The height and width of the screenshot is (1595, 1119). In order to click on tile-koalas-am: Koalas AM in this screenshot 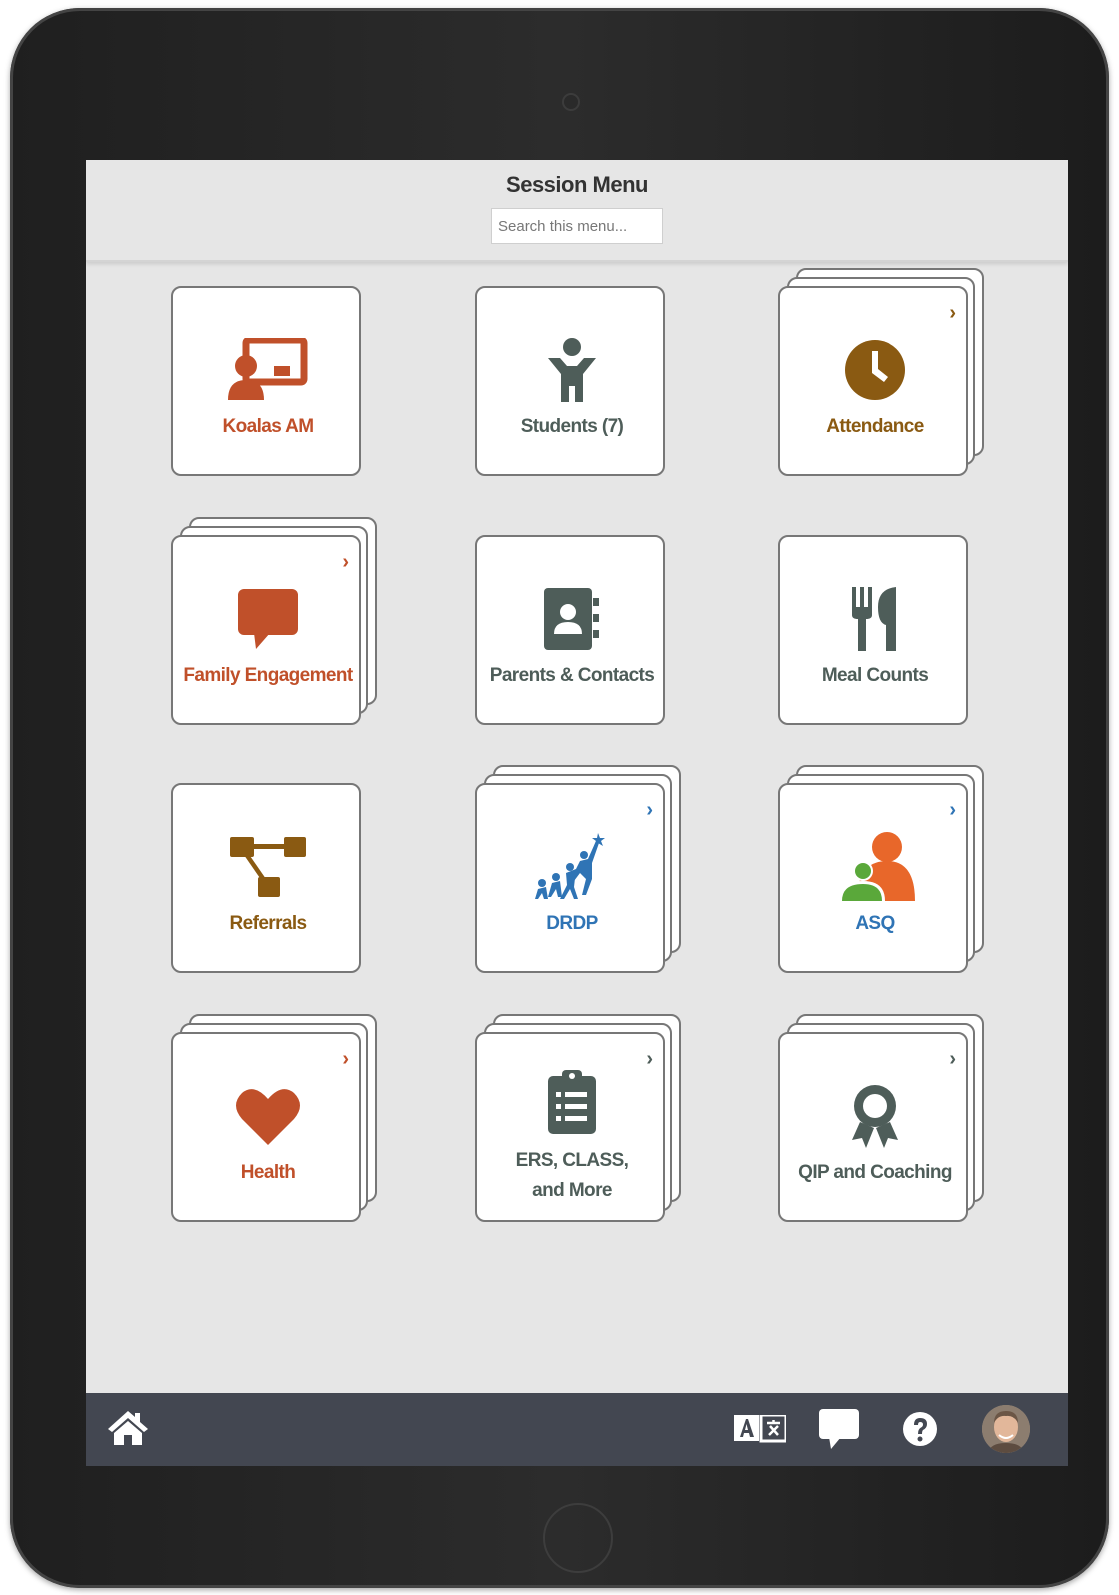, I will do `click(266, 381)`.